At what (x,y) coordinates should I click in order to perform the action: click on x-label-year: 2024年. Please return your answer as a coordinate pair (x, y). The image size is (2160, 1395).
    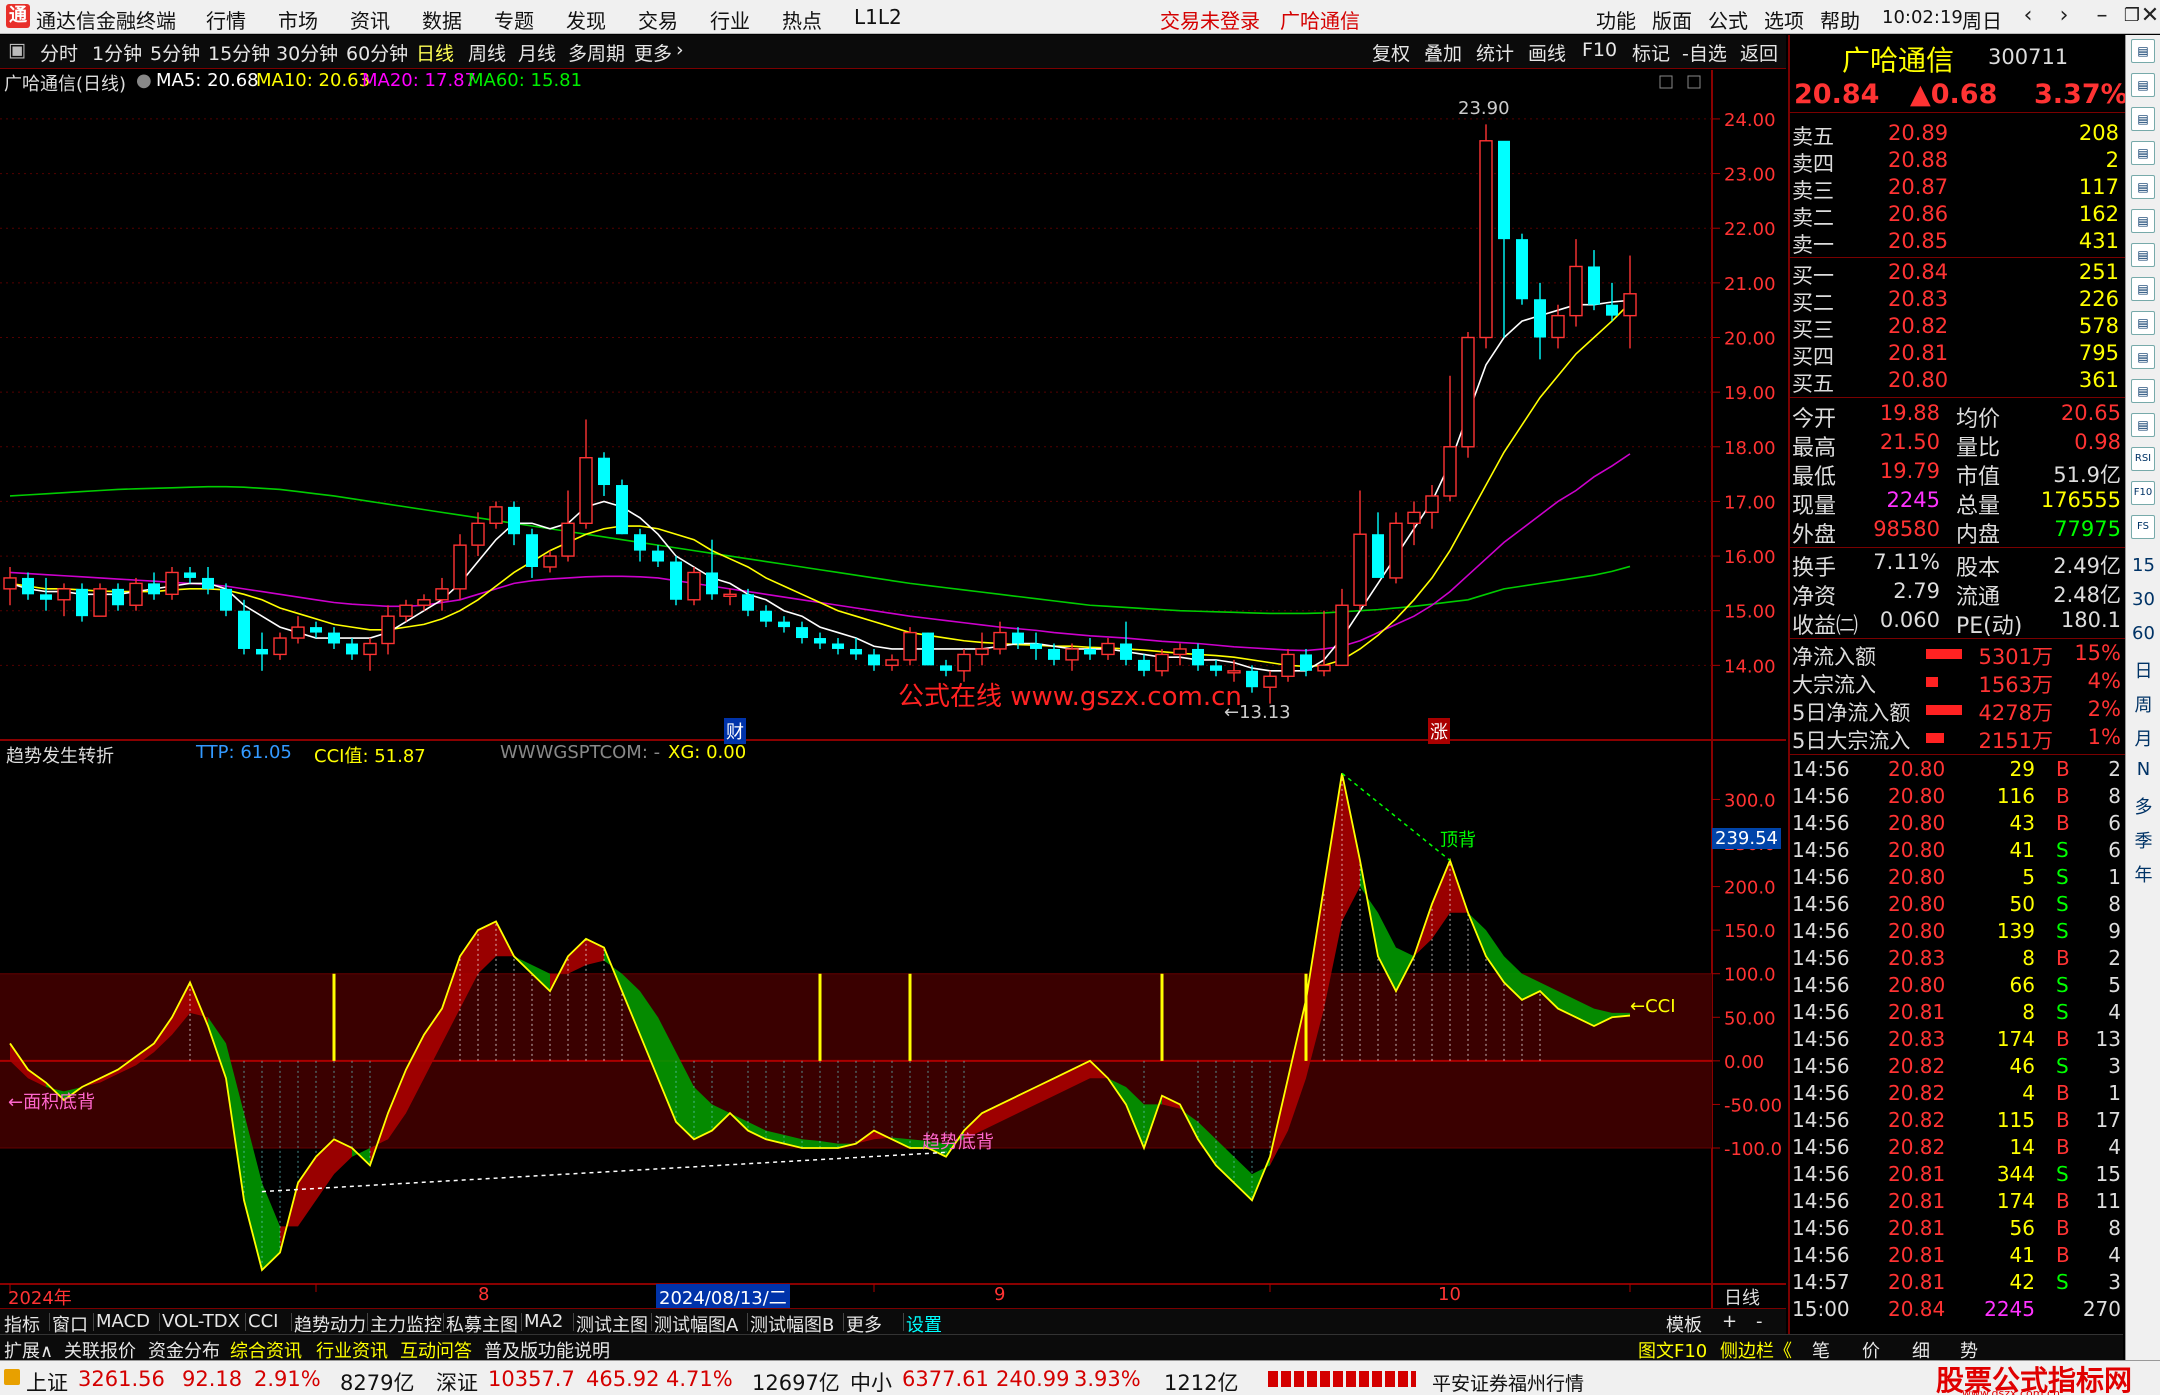
    Looking at the image, I should click on (40, 1298).